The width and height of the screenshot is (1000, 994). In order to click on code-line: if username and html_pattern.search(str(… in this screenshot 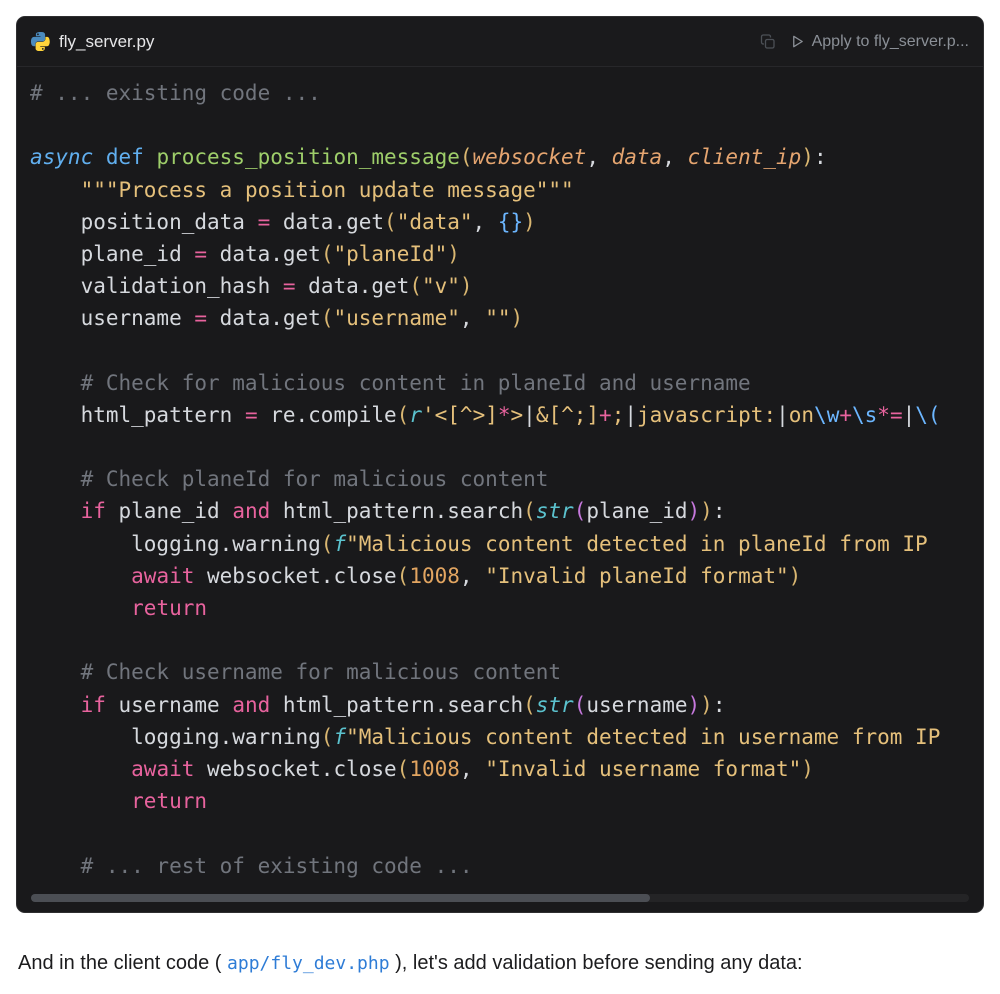, I will do `click(403, 704)`.